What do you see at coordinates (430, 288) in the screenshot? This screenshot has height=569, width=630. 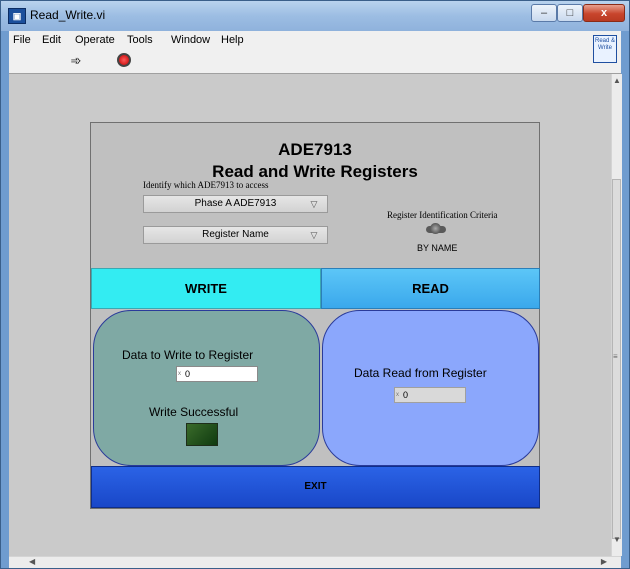 I see `read-button: READ` at bounding box center [430, 288].